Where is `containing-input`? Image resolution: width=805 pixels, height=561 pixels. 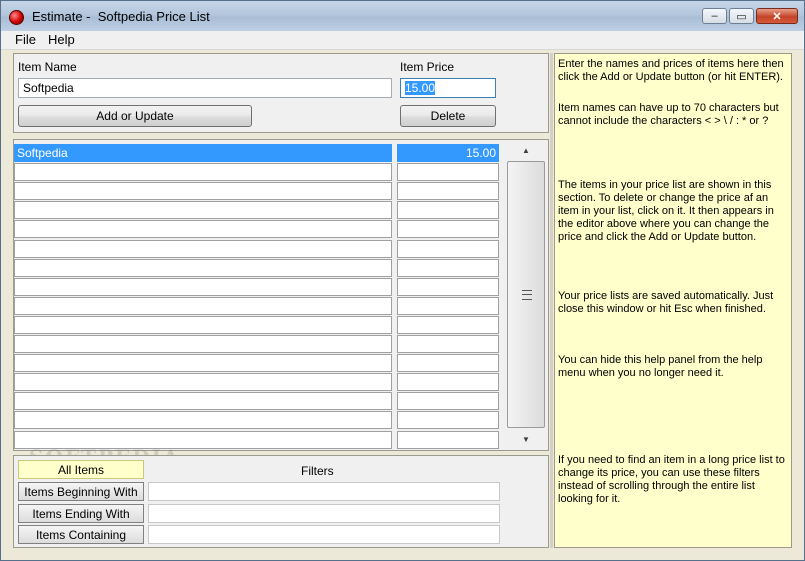
containing-input is located at coordinates (324, 534).